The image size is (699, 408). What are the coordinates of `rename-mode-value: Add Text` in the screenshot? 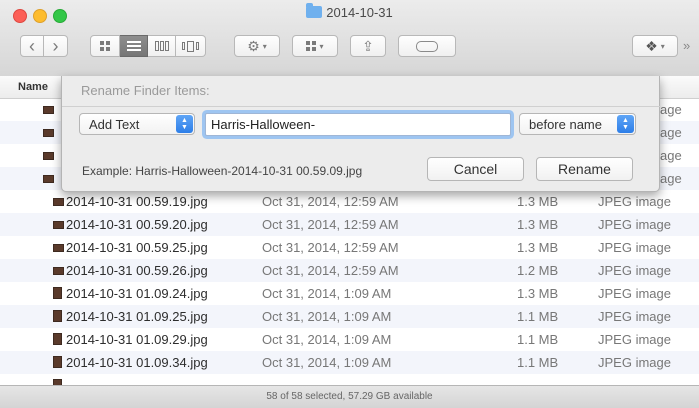 It's located at (114, 124).